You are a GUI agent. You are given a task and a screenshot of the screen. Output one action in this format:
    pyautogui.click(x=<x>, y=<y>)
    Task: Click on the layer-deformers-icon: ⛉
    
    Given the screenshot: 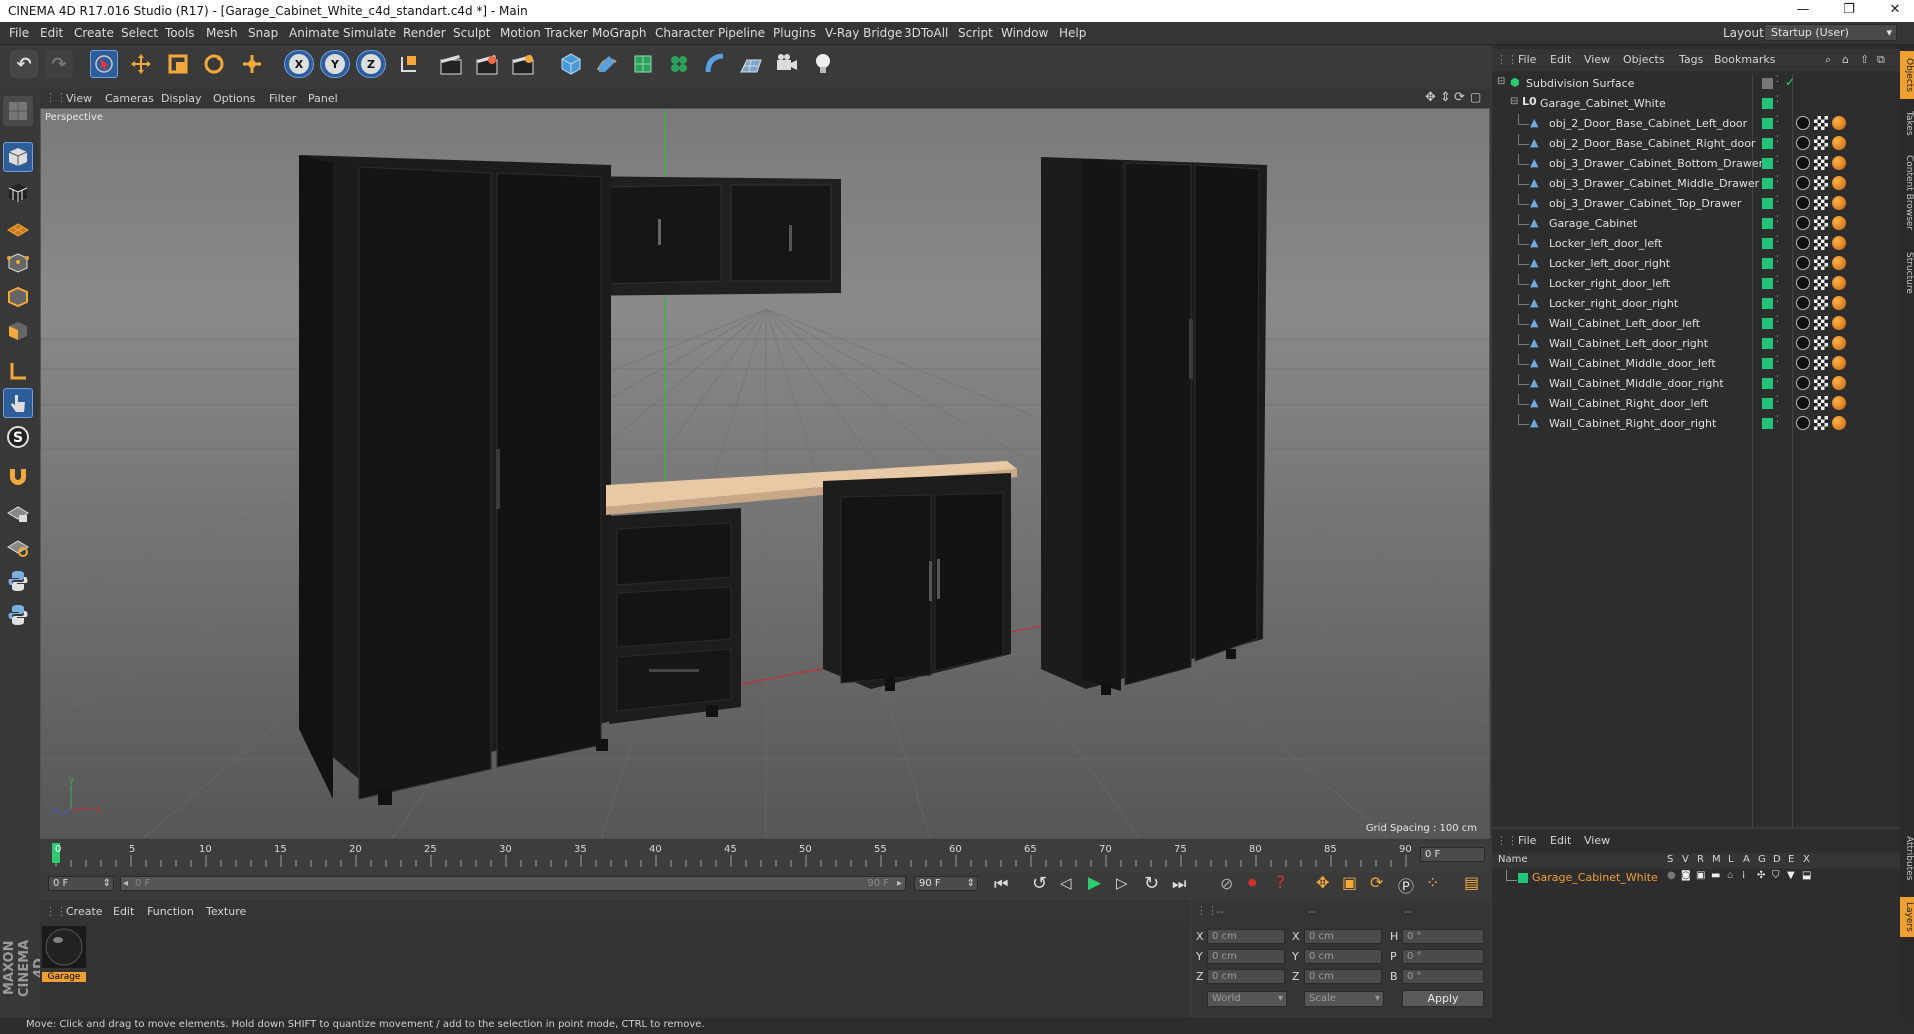 What is the action you would take?
    pyautogui.click(x=1776, y=875)
    